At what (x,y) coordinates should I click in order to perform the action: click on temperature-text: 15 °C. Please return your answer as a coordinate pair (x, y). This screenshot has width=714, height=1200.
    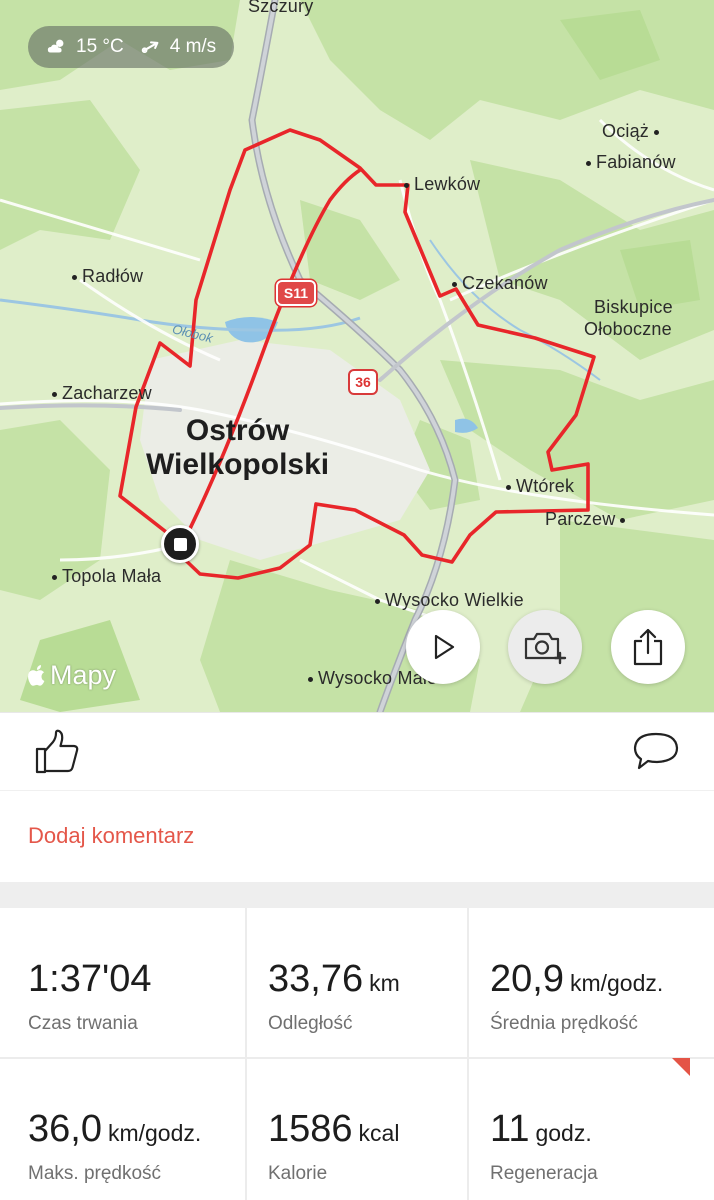
    Looking at the image, I should click on (100, 46).